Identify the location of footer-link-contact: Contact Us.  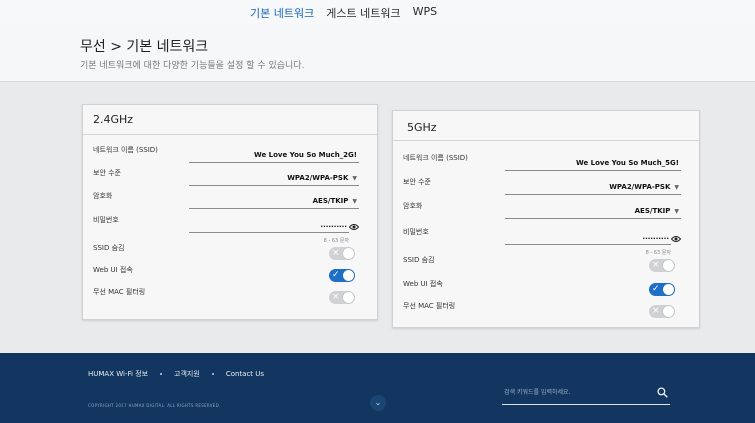
(245, 374).